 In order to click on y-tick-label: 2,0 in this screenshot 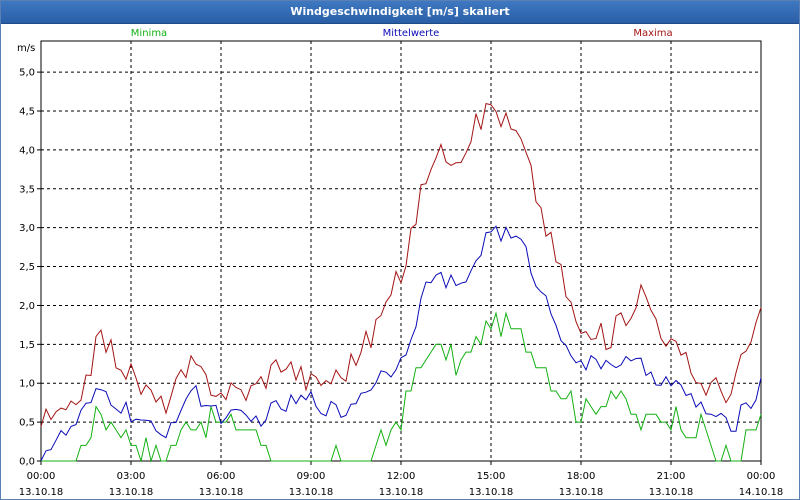, I will do `click(27, 306)`.